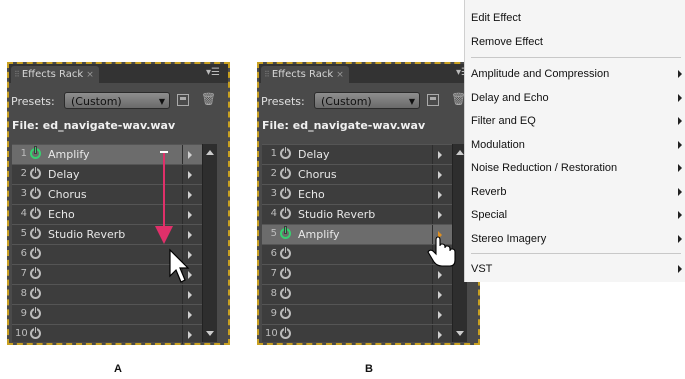 The width and height of the screenshot is (685, 379). What do you see at coordinates (510, 98) in the screenshot?
I see `menu-item-delay-and-echo: Delay and Echo` at bounding box center [510, 98].